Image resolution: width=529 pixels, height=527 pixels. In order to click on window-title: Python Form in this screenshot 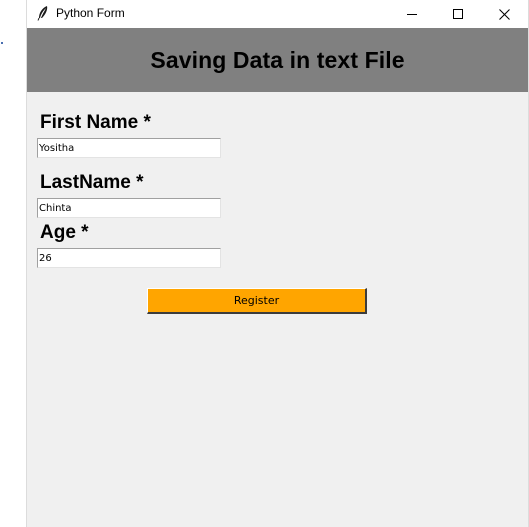, I will do `click(90, 13)`.